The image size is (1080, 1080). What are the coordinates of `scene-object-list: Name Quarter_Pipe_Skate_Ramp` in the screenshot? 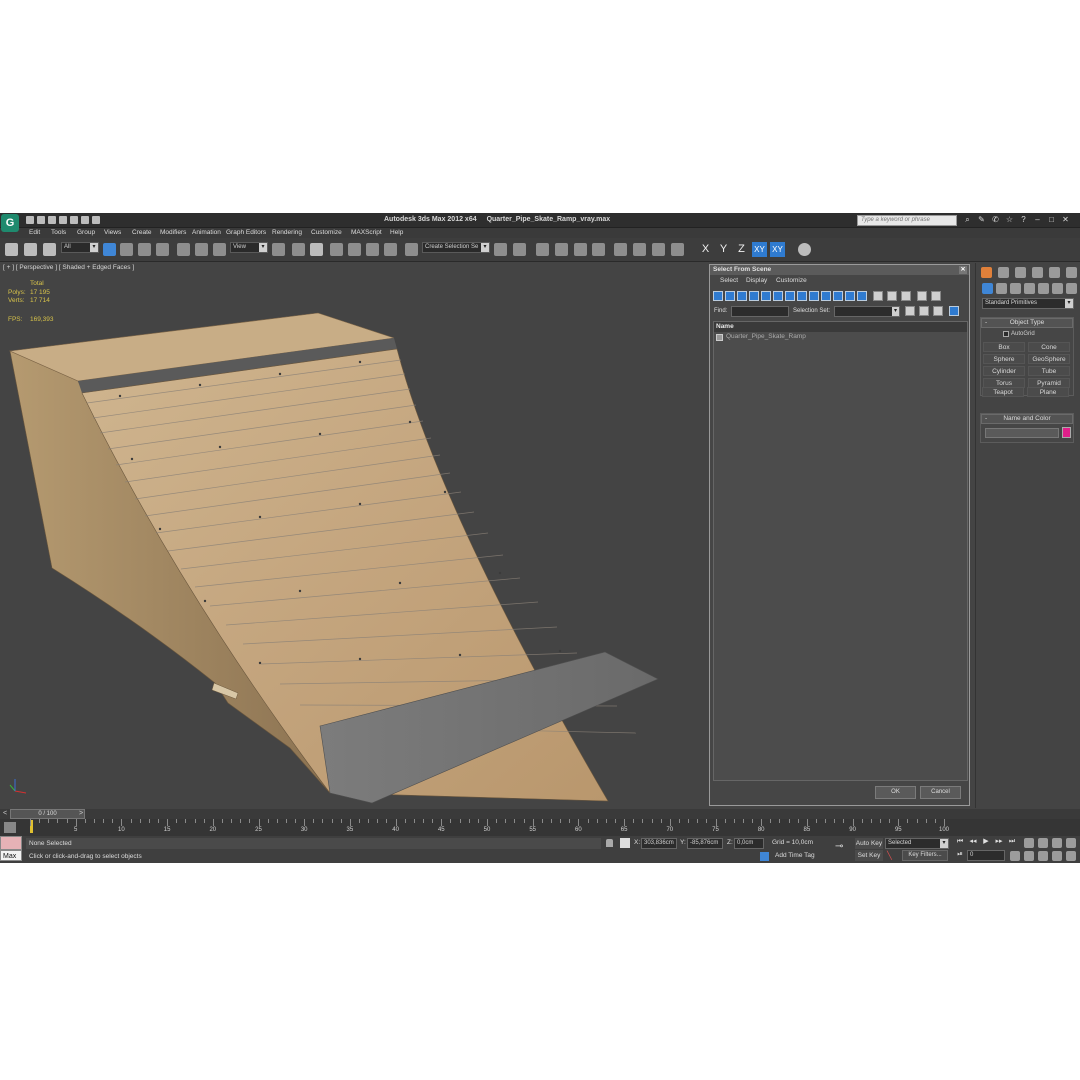 It's located at (840, 551).